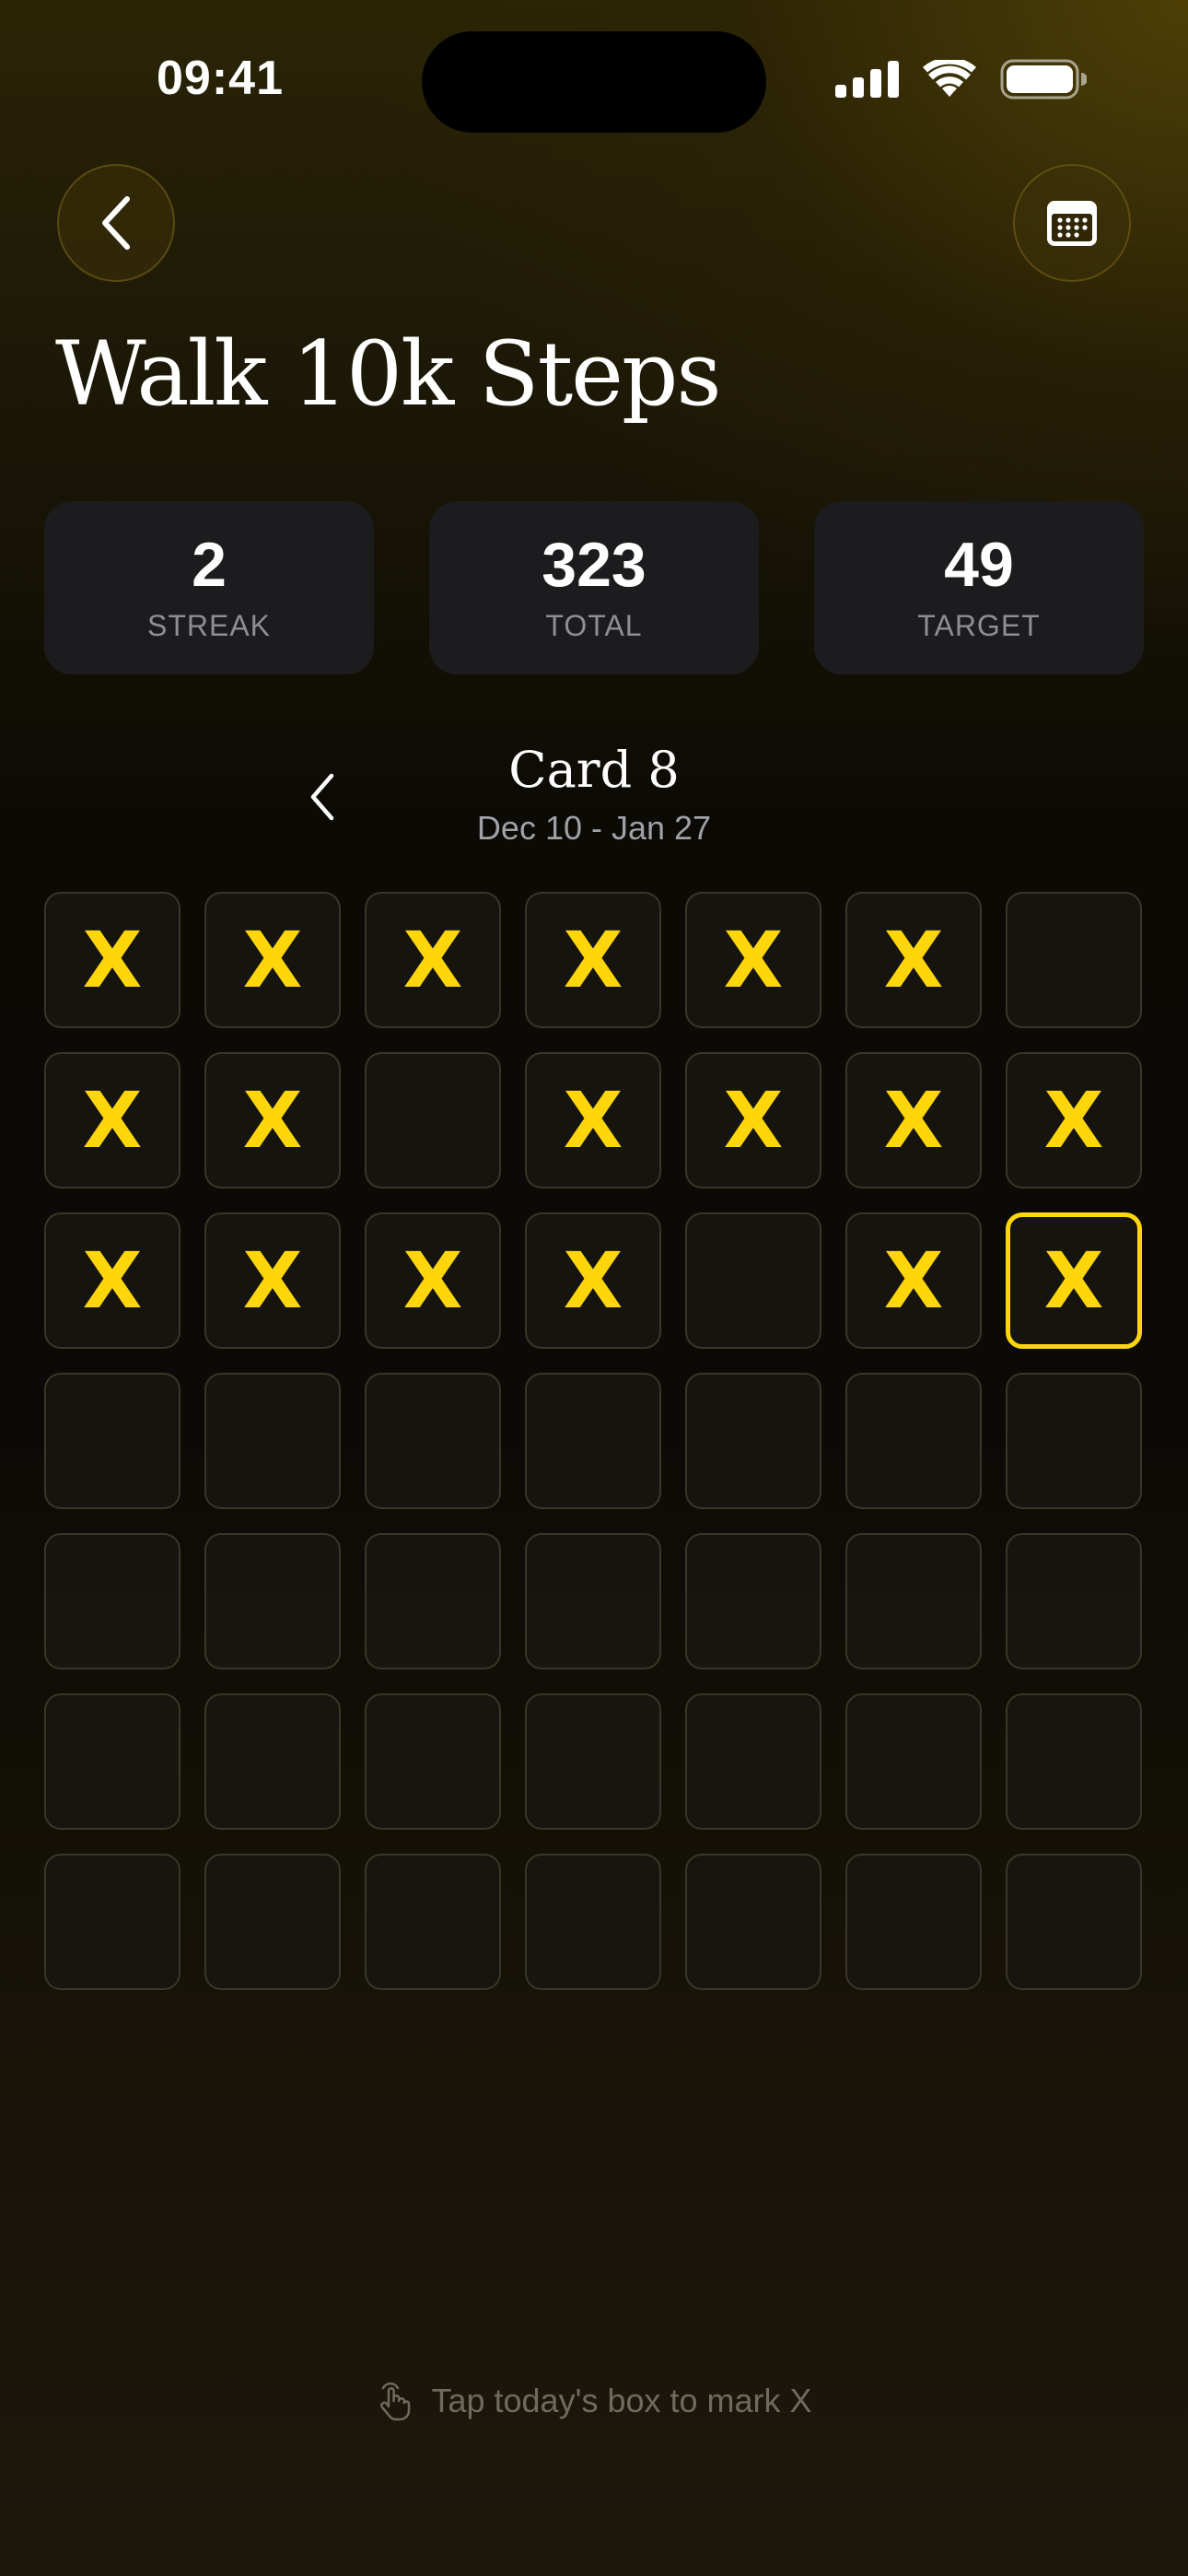 The width and height of the screenshot is (1188, 2576). I want to click on stats-row: 2 STREAK 323 TOTAL 49 TARGET, so click(594, 587).